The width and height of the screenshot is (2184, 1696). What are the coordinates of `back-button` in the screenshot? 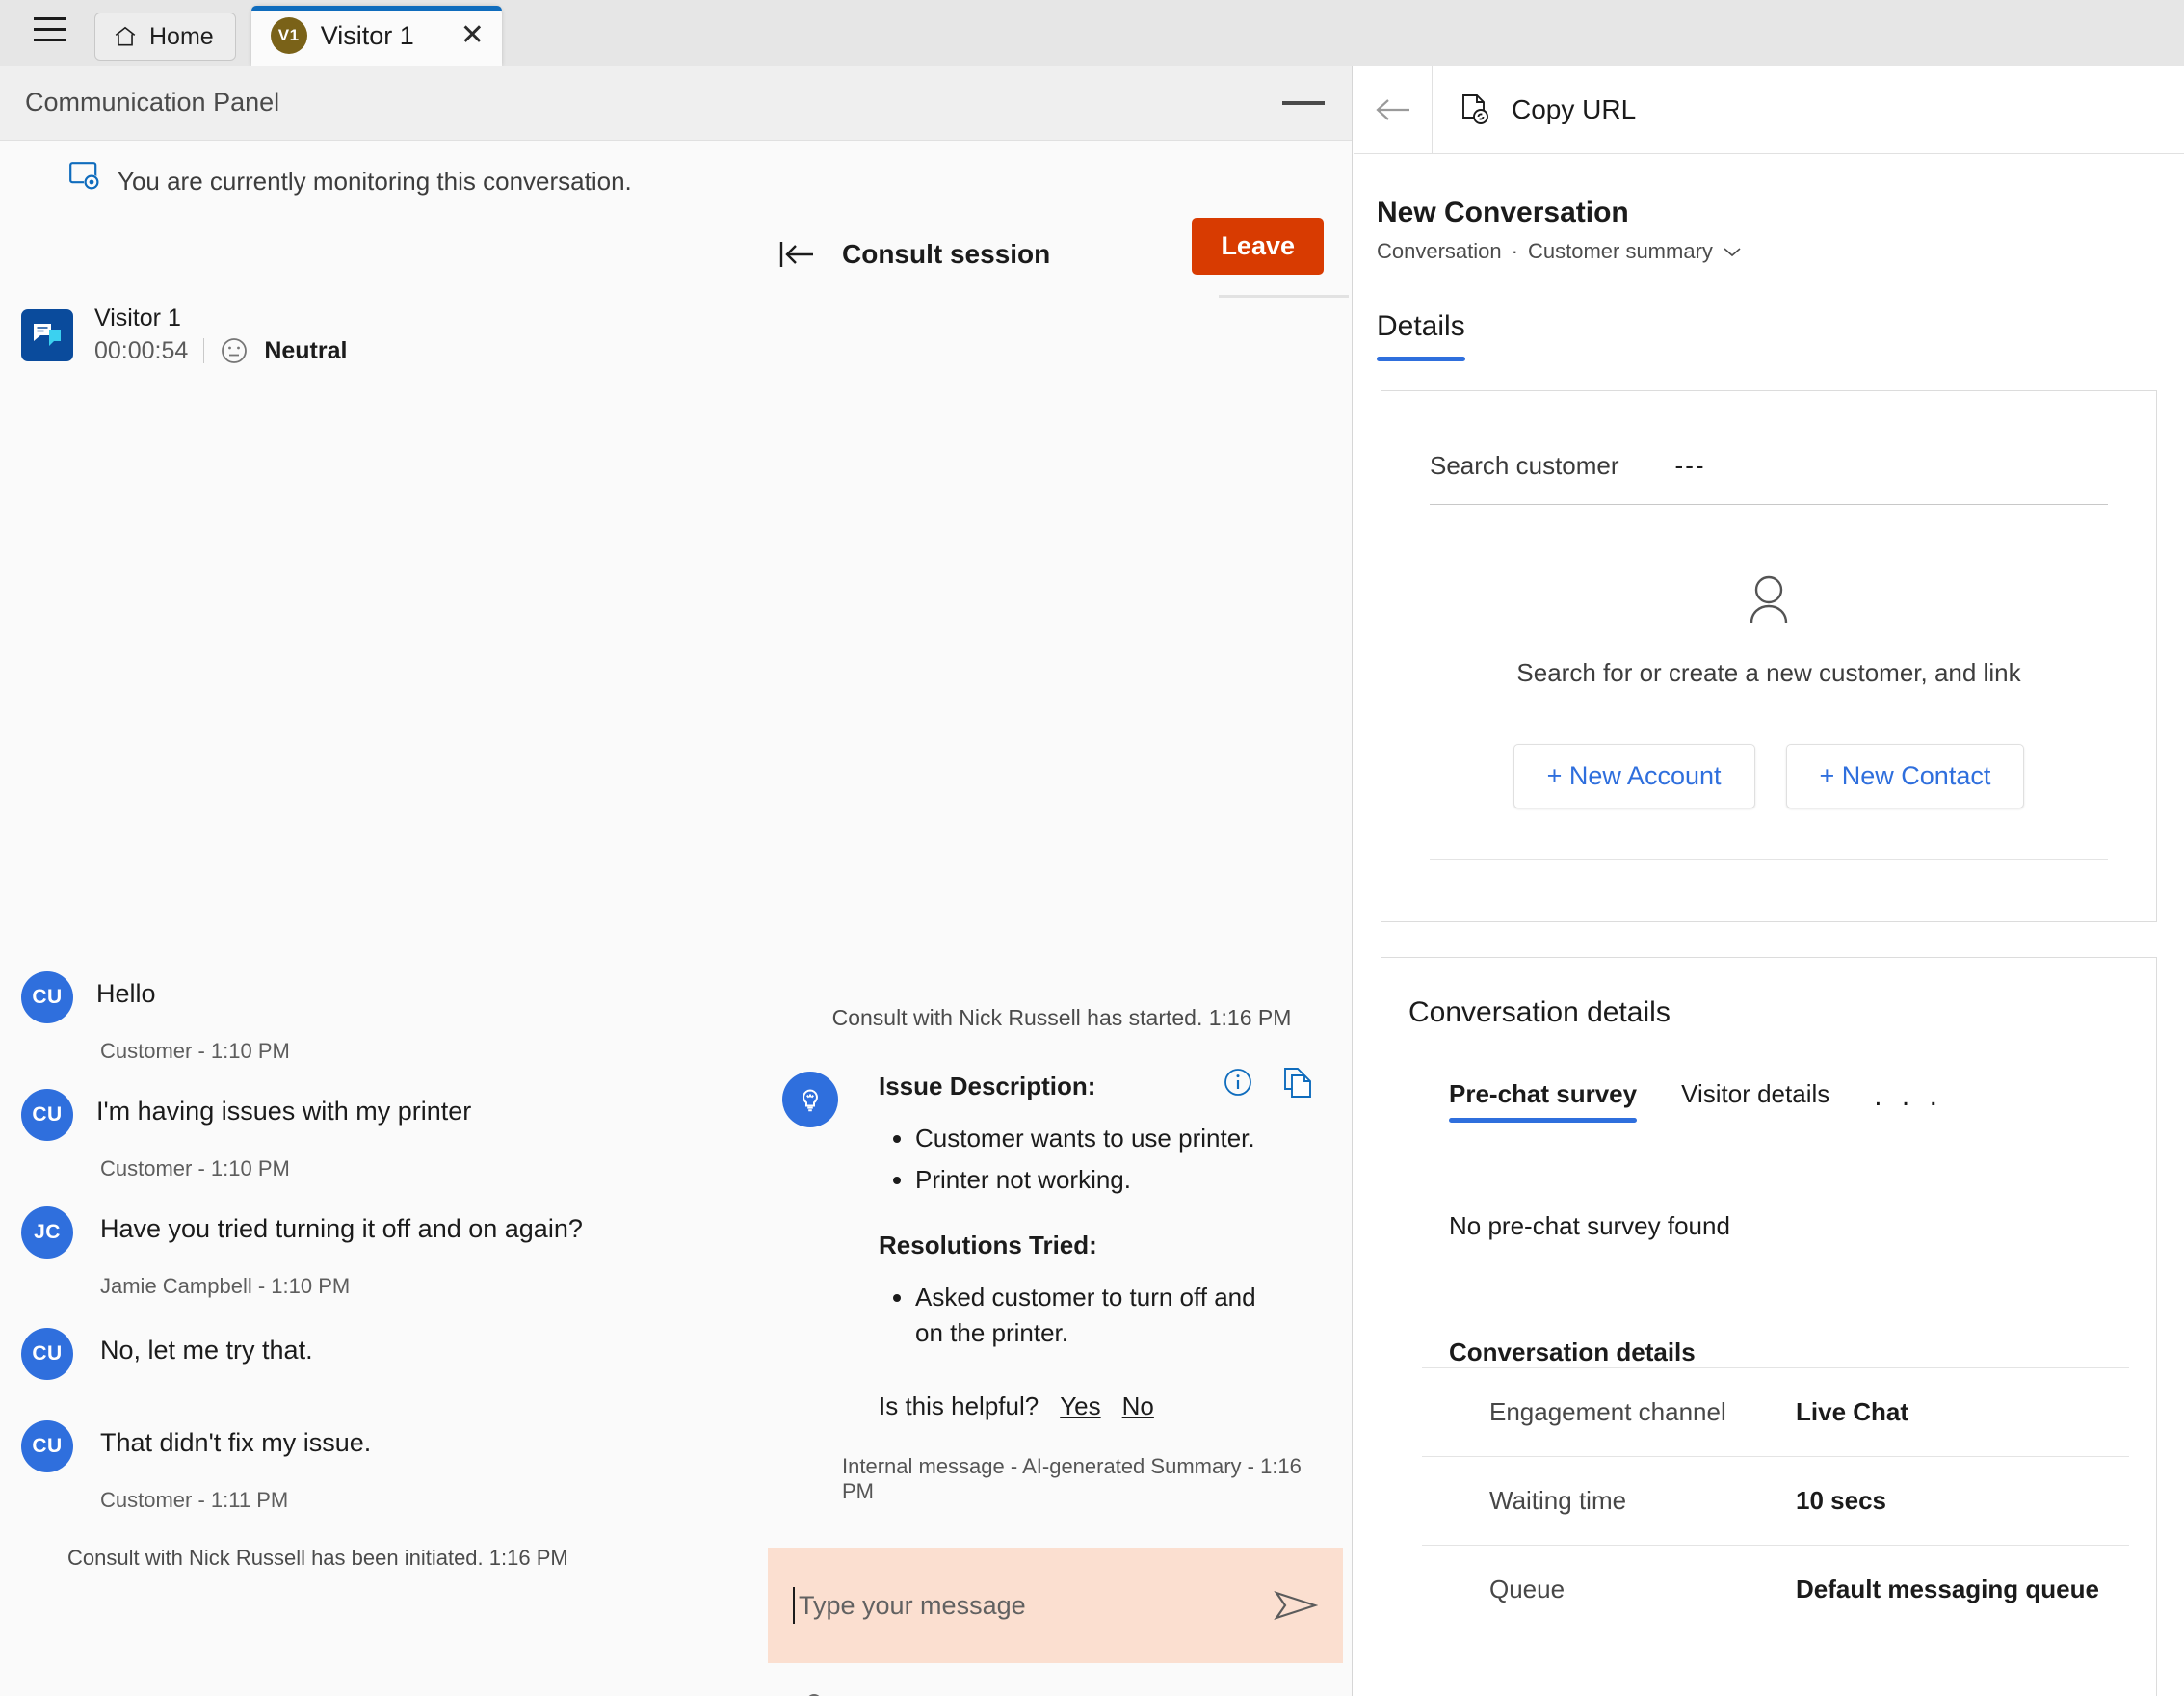 It's located at (1394, 109).